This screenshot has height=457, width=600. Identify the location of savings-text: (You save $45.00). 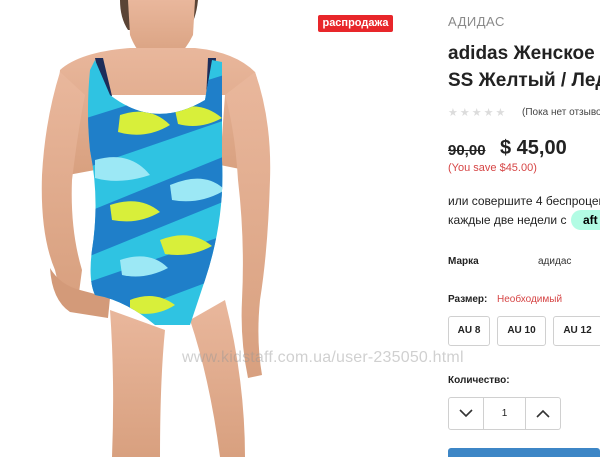
(492, 168).